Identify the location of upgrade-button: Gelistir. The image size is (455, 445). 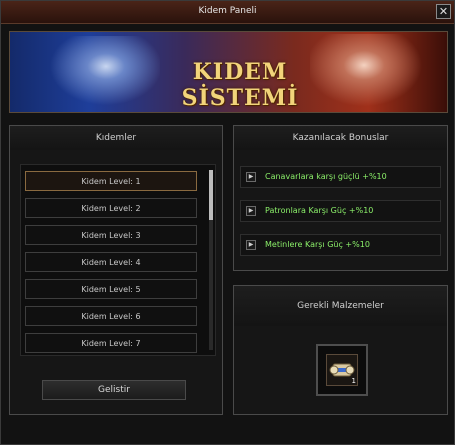
(114, 390).